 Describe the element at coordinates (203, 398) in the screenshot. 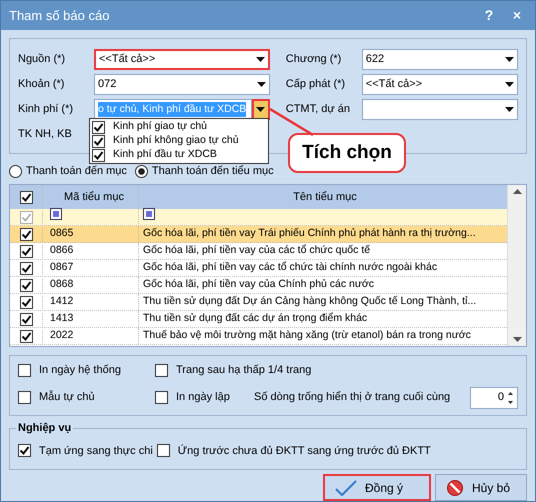

I see `checkbox-label: In ngày lập` at that location.